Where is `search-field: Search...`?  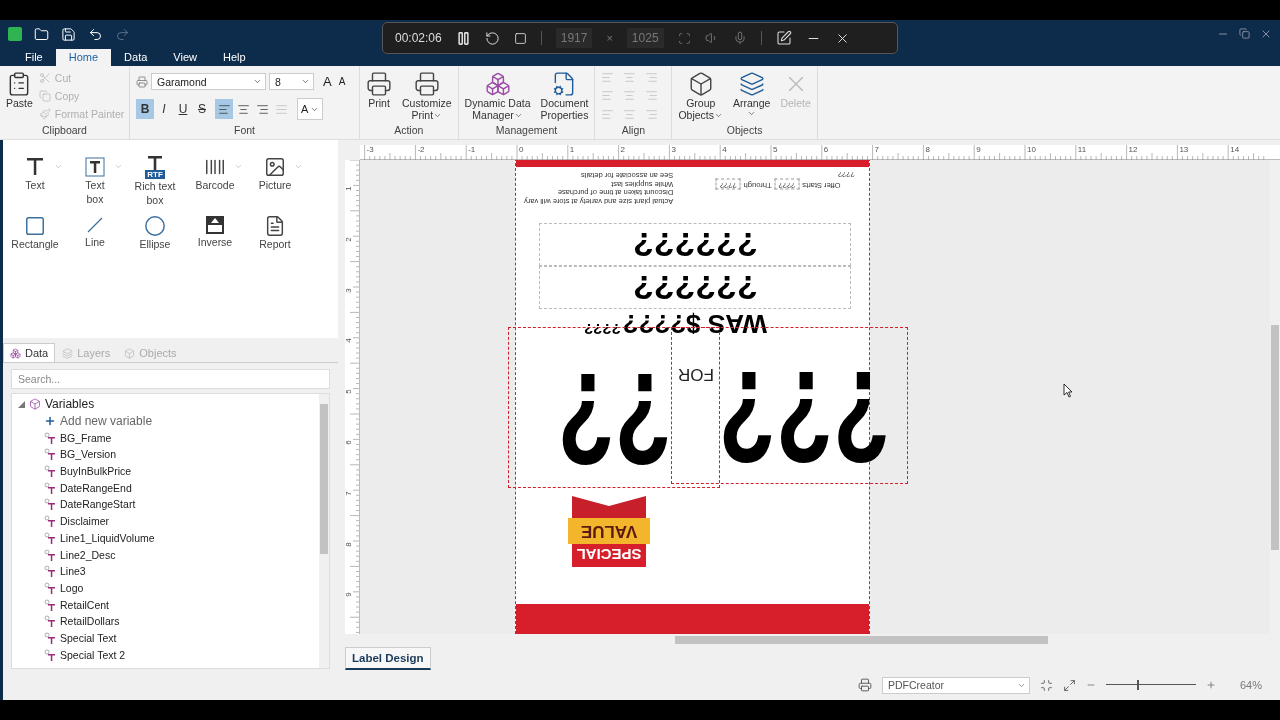 search-field: Search... is located at coordinates (170, 379).